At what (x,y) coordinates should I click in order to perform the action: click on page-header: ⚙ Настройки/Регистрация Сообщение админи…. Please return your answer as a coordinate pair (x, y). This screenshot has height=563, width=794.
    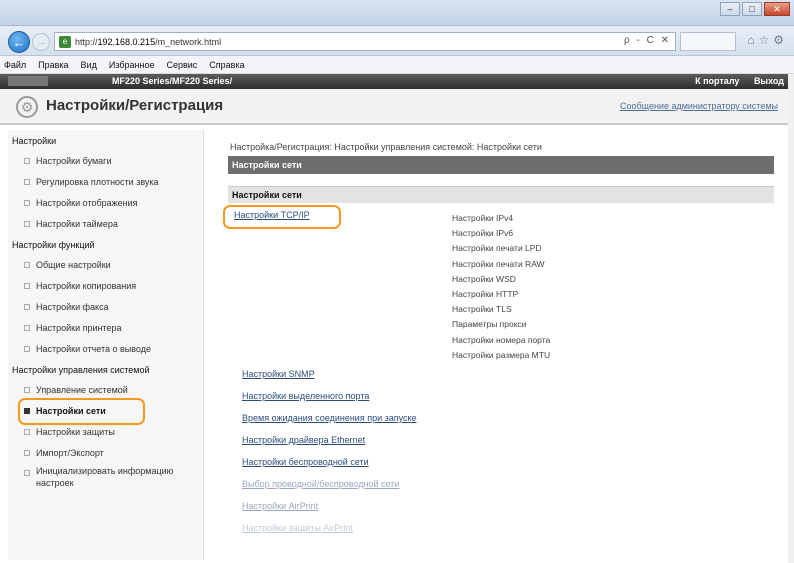
    Looking at the image, I should click on (397, 107).